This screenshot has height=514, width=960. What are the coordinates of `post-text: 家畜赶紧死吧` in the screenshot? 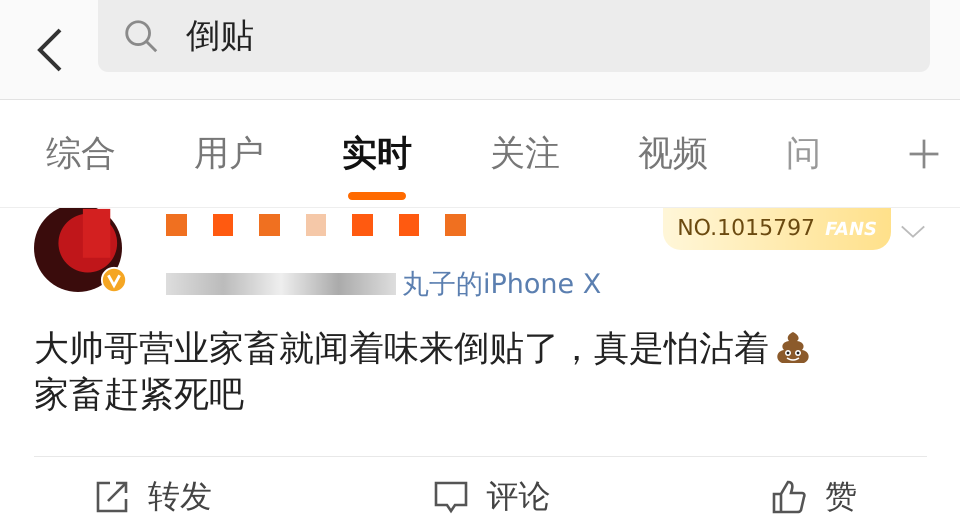 It's located at (139, 395).